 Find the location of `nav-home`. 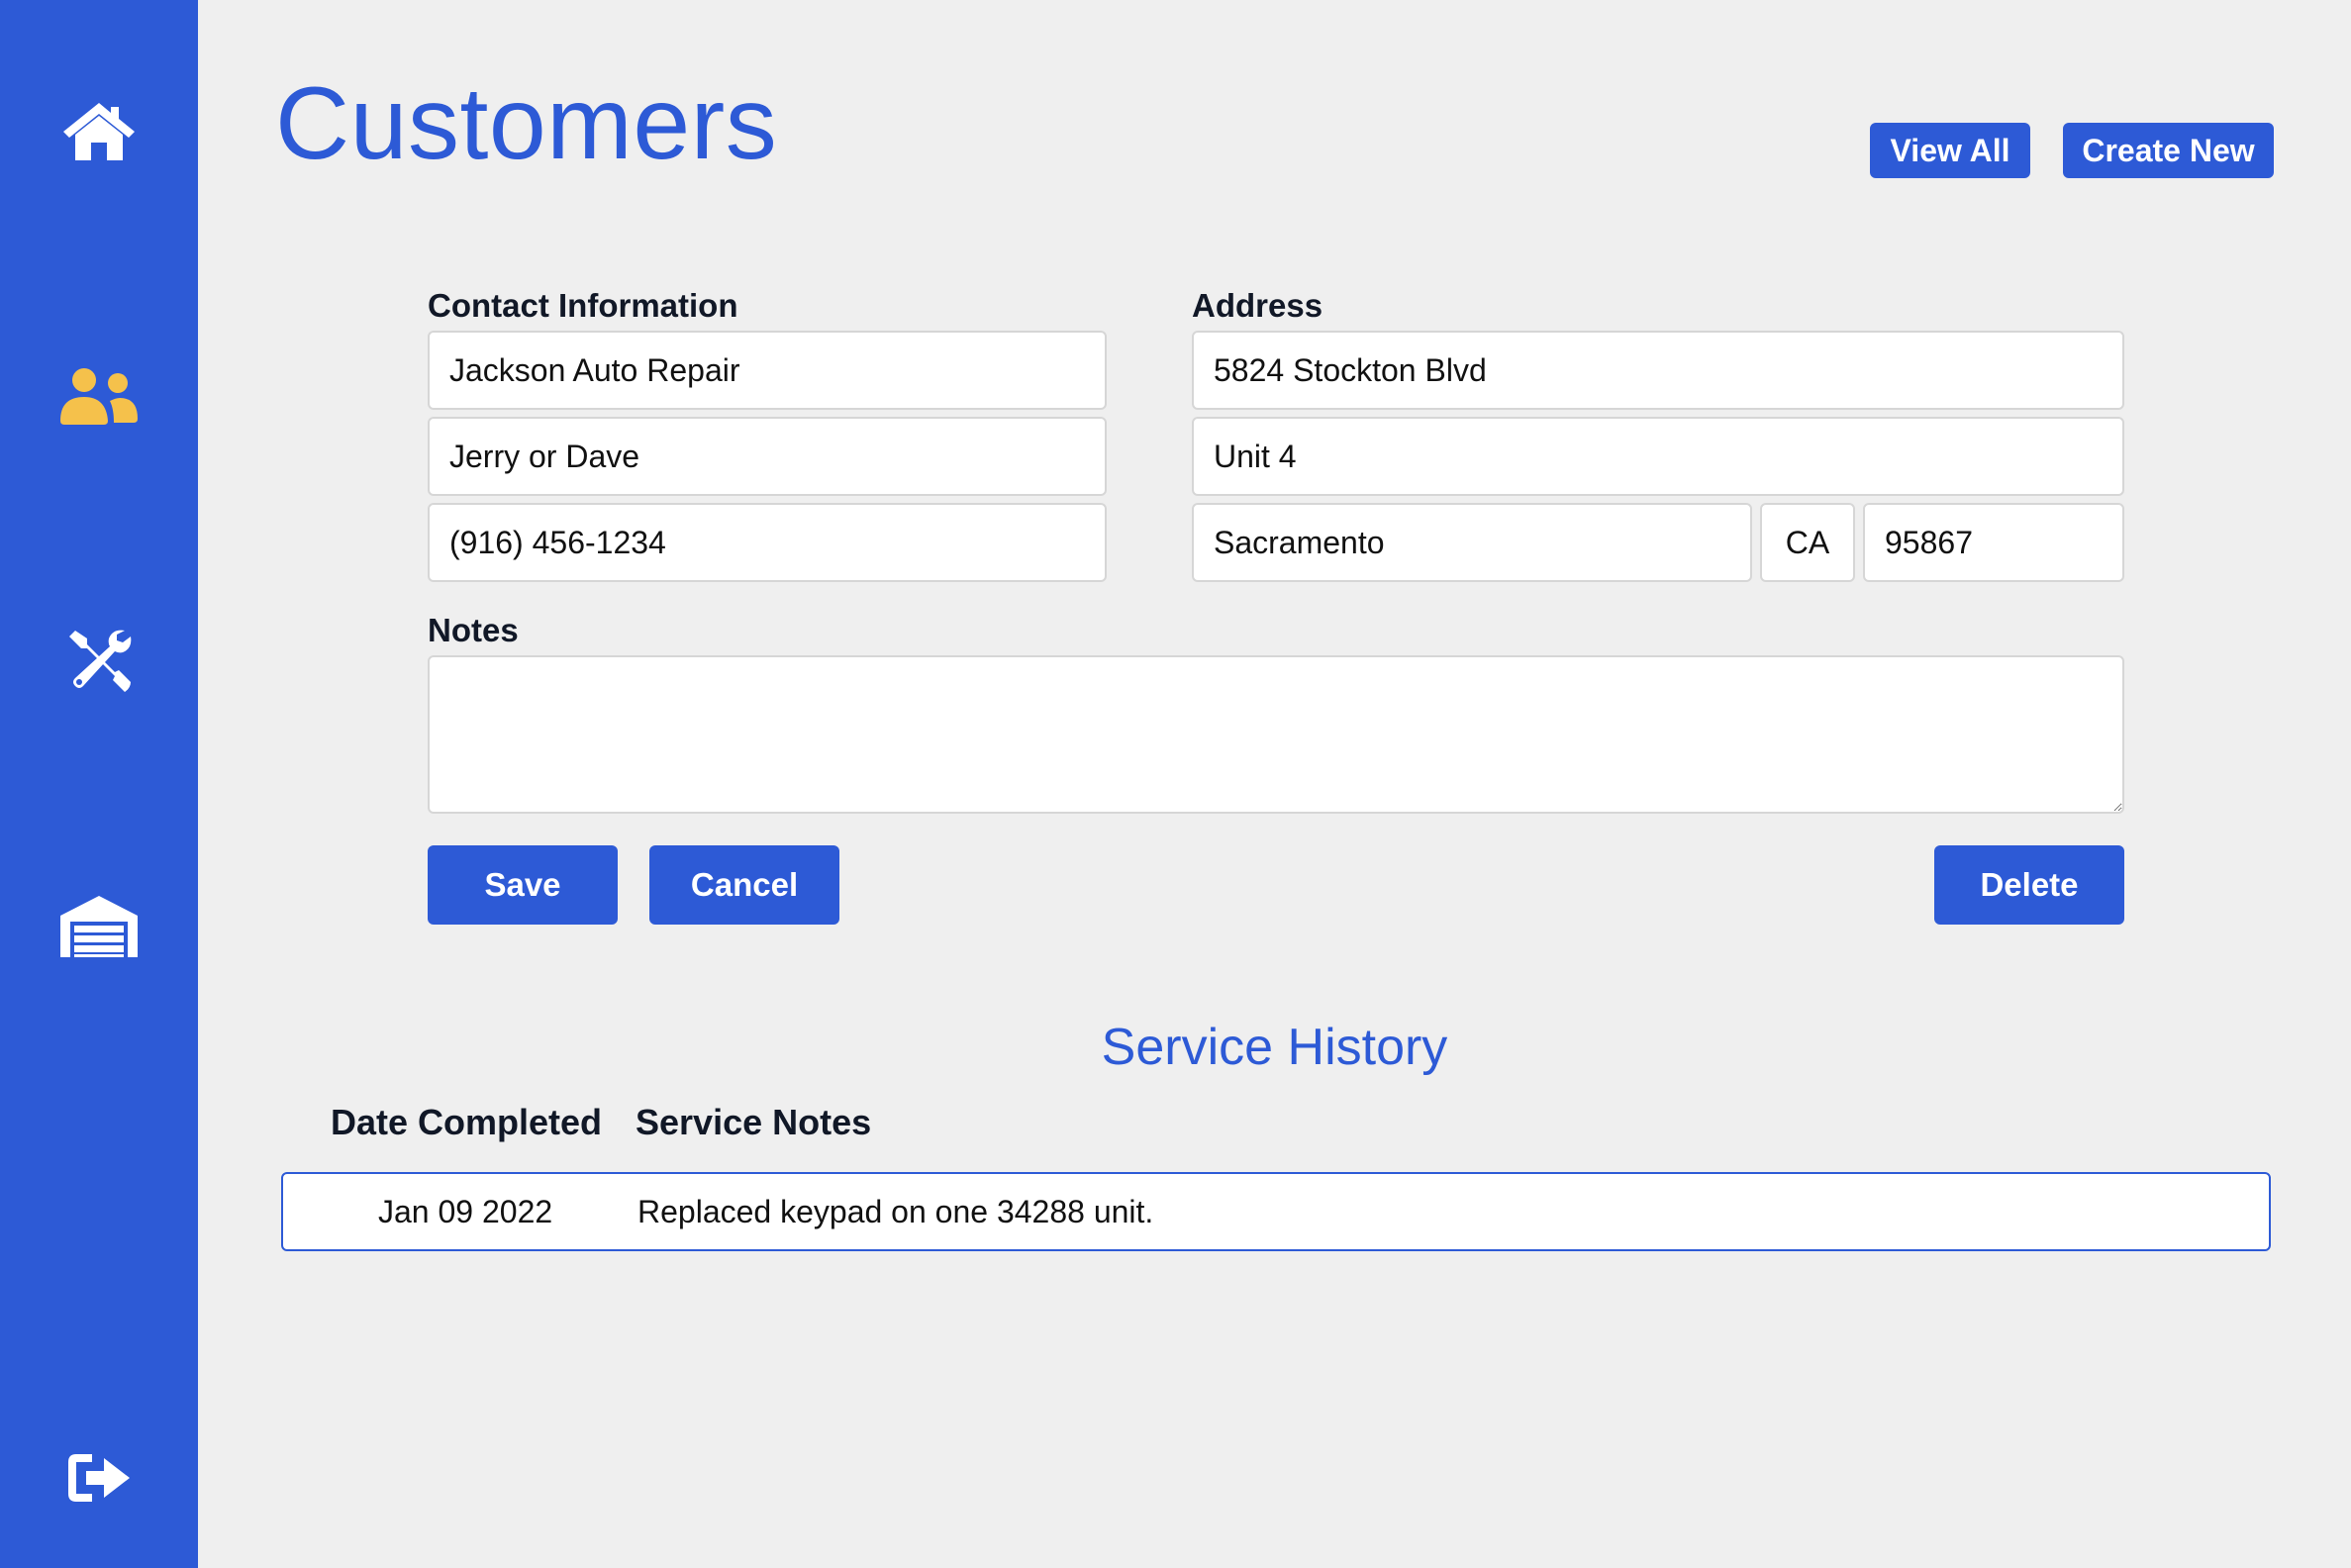

nav-home is located at coordinates (98, 131).